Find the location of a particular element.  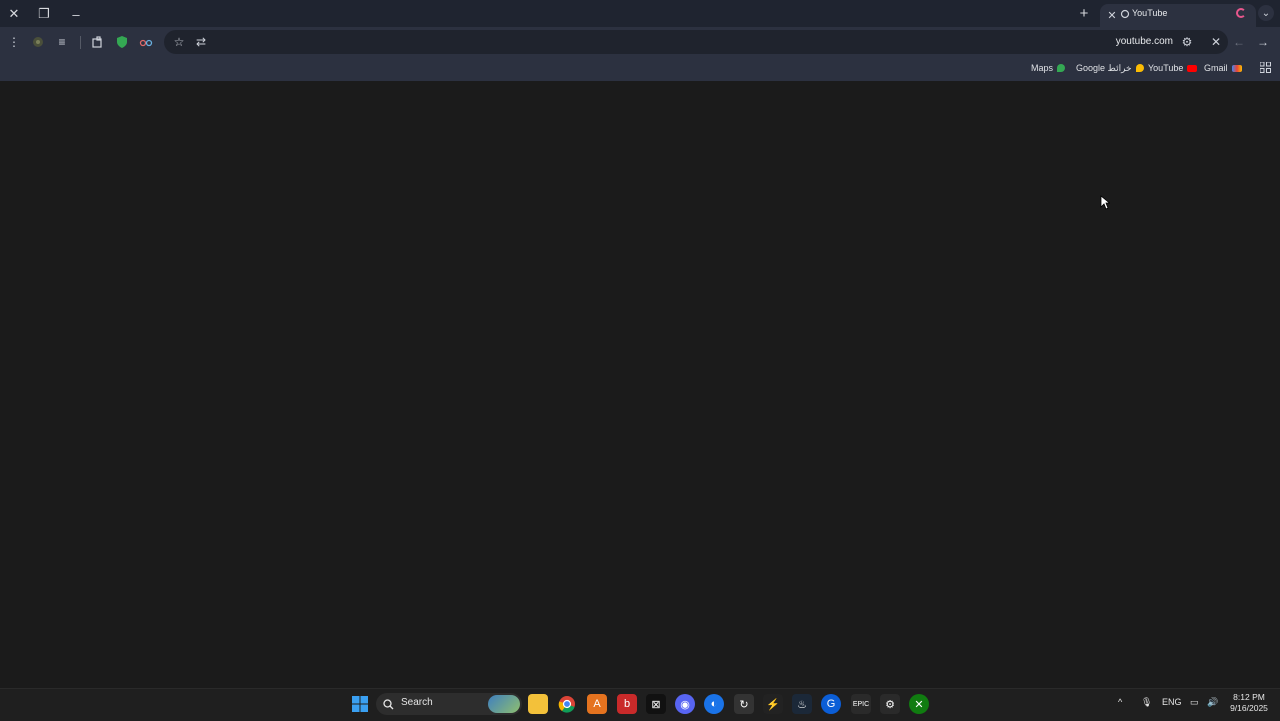

restore-window-button: ❐ is located at coordinates (44, 14).